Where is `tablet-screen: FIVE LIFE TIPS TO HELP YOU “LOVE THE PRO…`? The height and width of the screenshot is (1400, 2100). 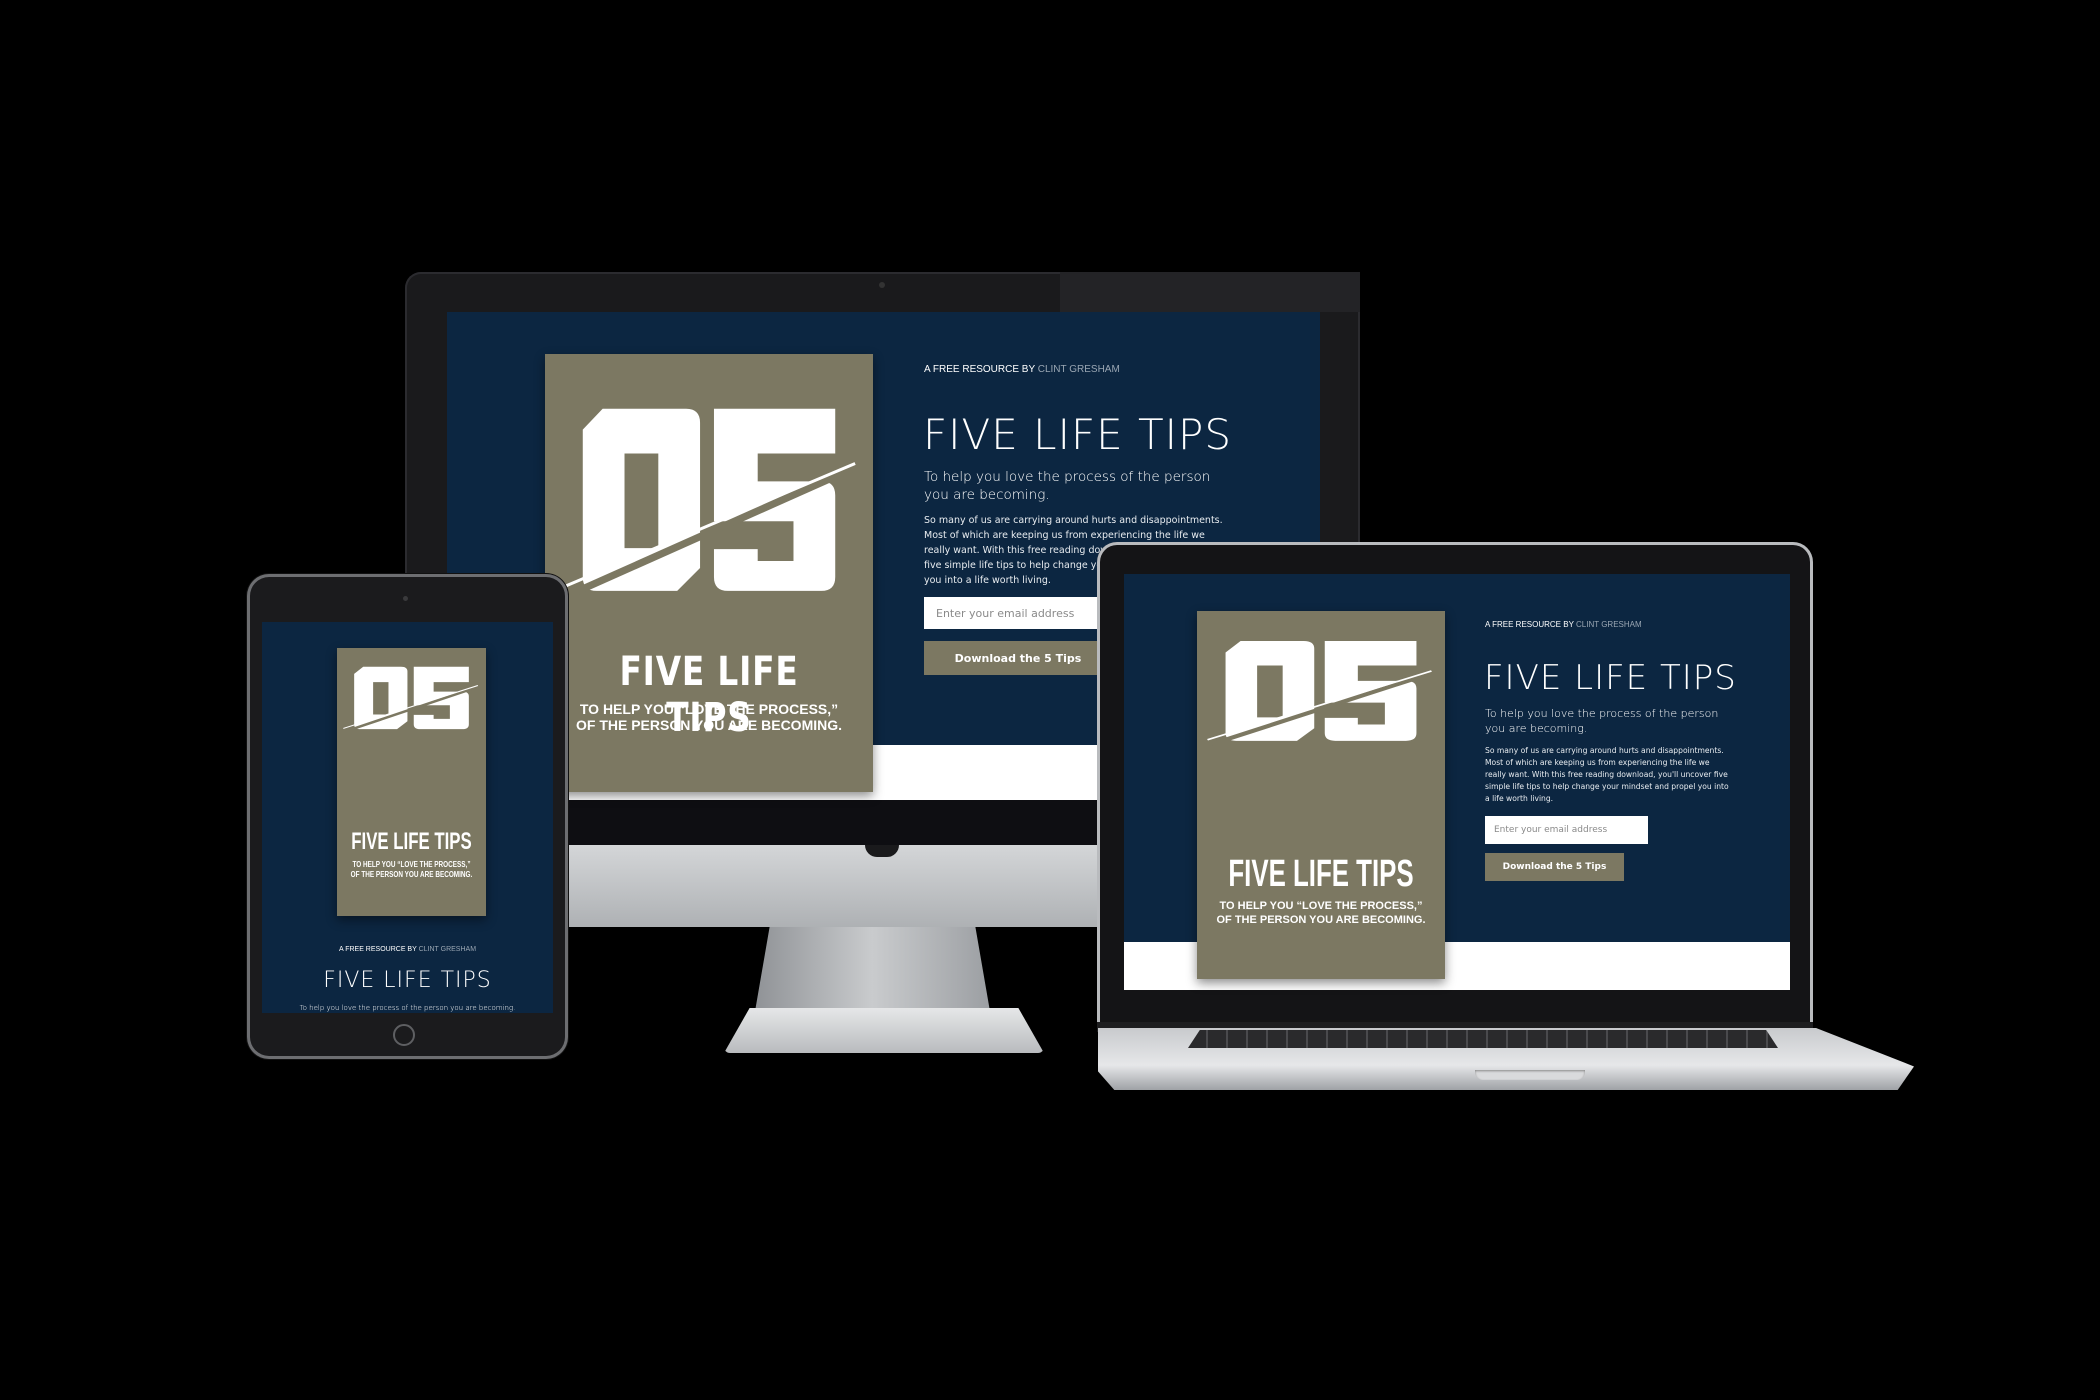 tablet-screen: FIVE LIFE TIPS TO HELP YOU “LOVE THE PRO… is located at coordinates (407, 817).